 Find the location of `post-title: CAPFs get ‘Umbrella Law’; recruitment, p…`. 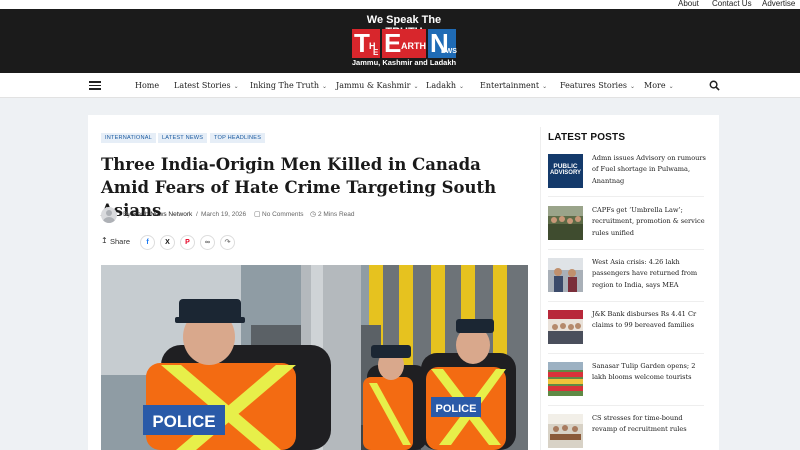

post-title: CAPFs get ‘Umbrella Law’; recruitment, p… is located at coordinates (649, 222).